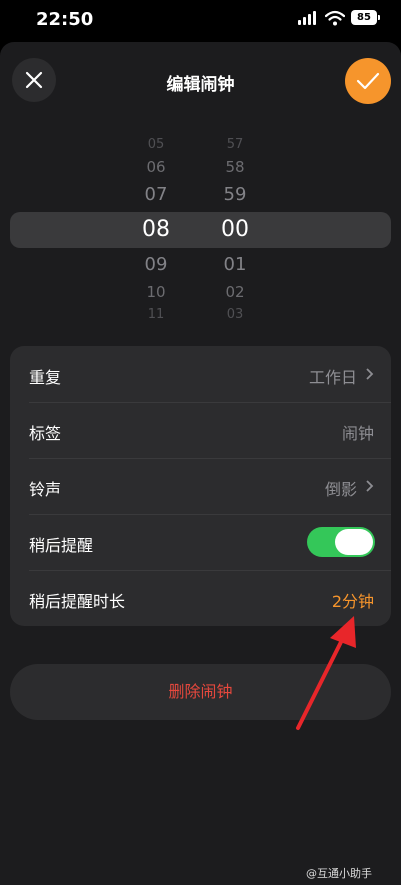 The width and height of the screenshot is (401, 885). What do you see at coordinates (200, 542) in the screenshot?
I see `snooze-row: 稍后提醒` at bounding box center [200, 542].